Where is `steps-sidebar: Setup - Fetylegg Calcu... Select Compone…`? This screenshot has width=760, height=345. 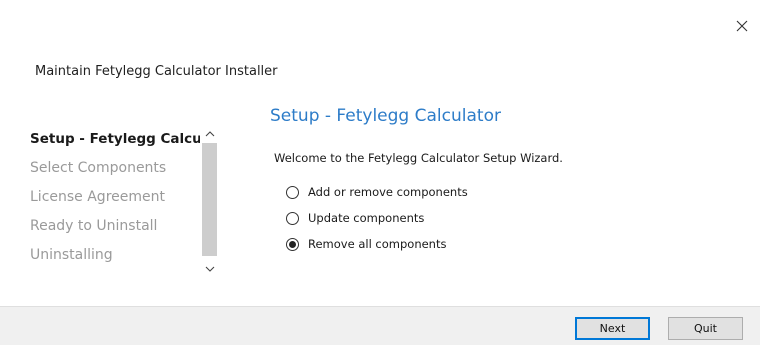
steps-sidebar: Setup - Fetylegg Calcu... Select Compone… is located at coordinates (124, 201).